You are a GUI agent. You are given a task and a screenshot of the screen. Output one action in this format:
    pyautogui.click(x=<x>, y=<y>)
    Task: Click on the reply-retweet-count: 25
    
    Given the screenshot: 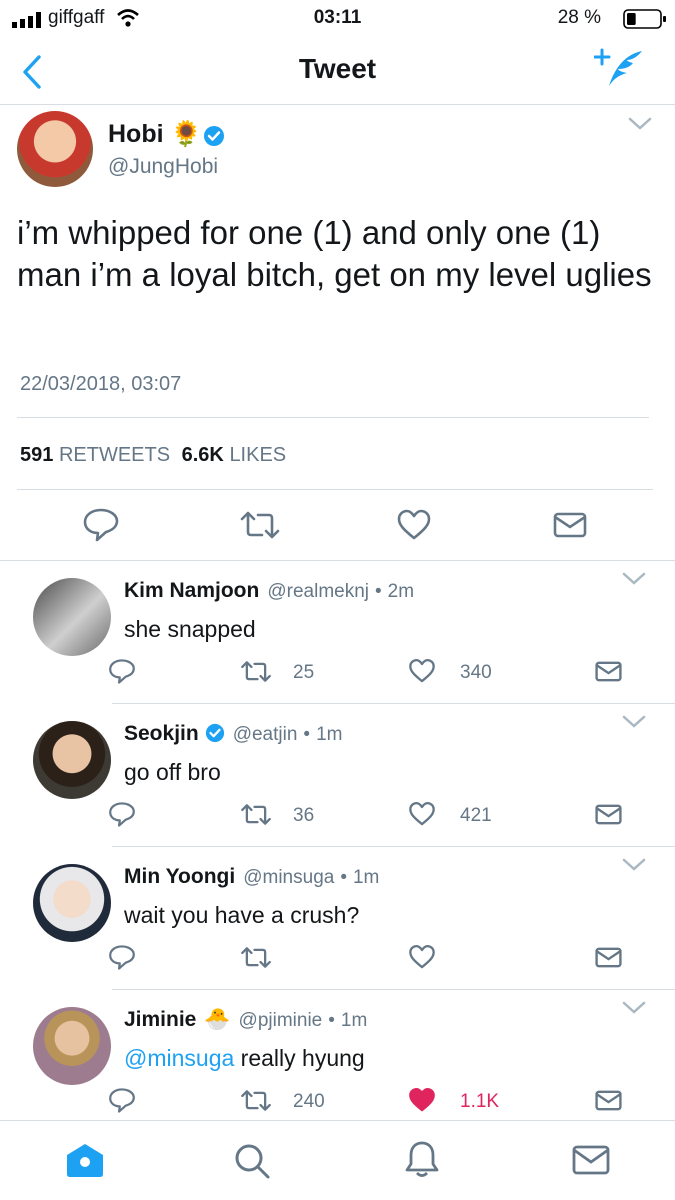 What is the action you would take?
    pyautogui.click(x=304, y=672)
    